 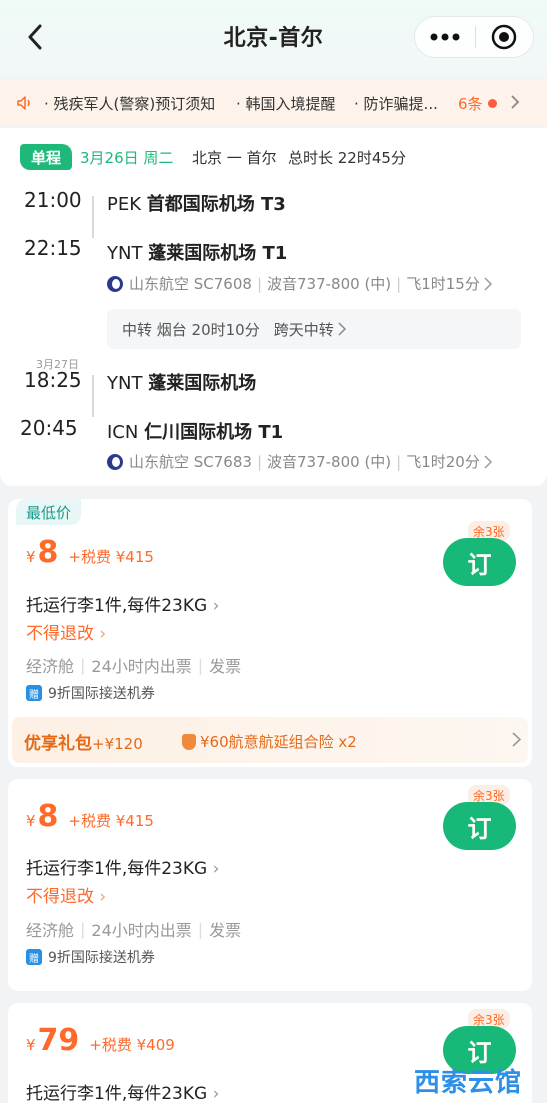 I want to click on transfer-info: 中转 烟台 20时10分 跨天中转, so click(x=314, y=329).